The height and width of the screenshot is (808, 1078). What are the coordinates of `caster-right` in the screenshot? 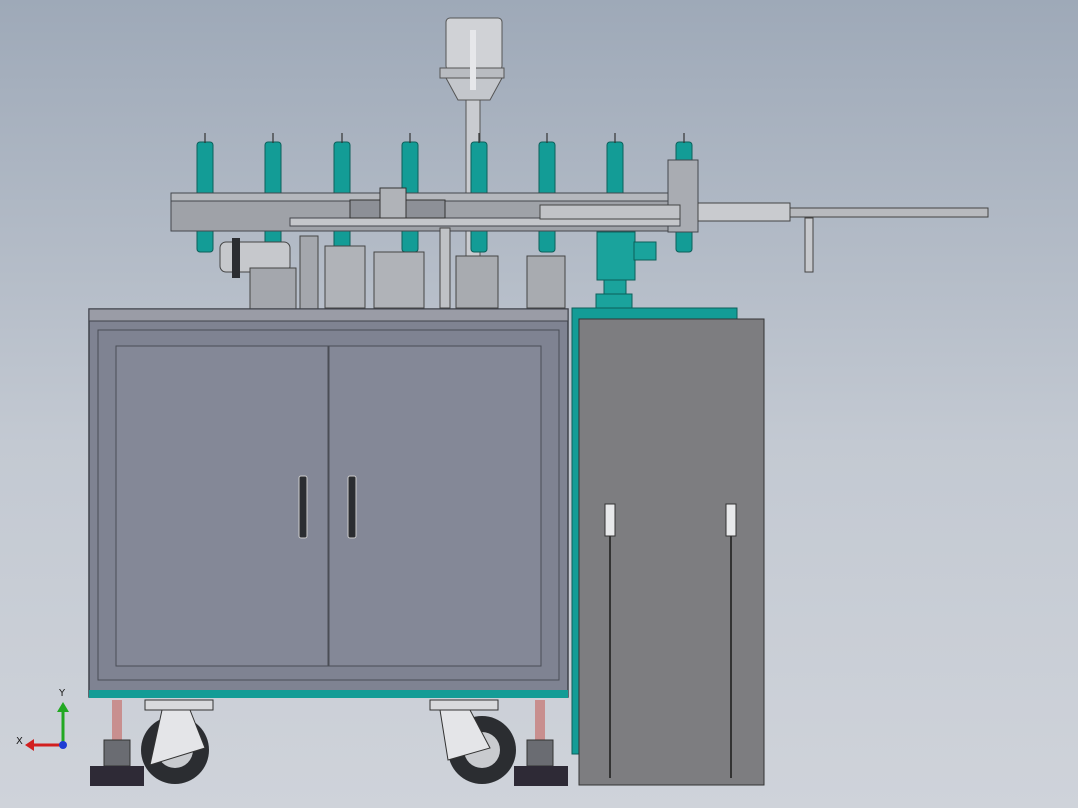 It's located at (472, 741).